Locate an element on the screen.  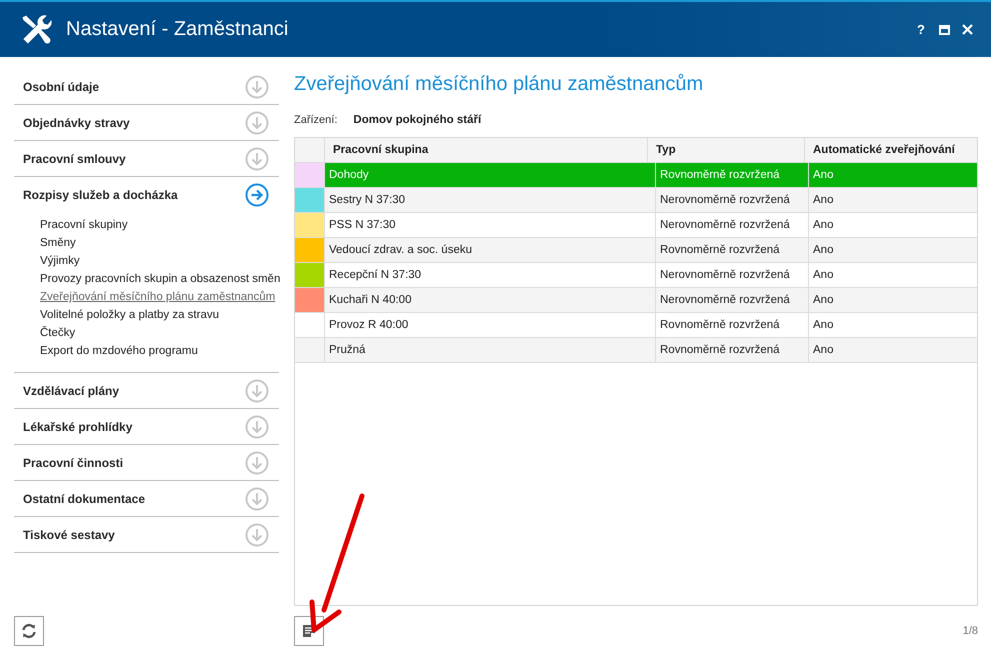
table-cell: Pružná is located at coordinates (490, 350).